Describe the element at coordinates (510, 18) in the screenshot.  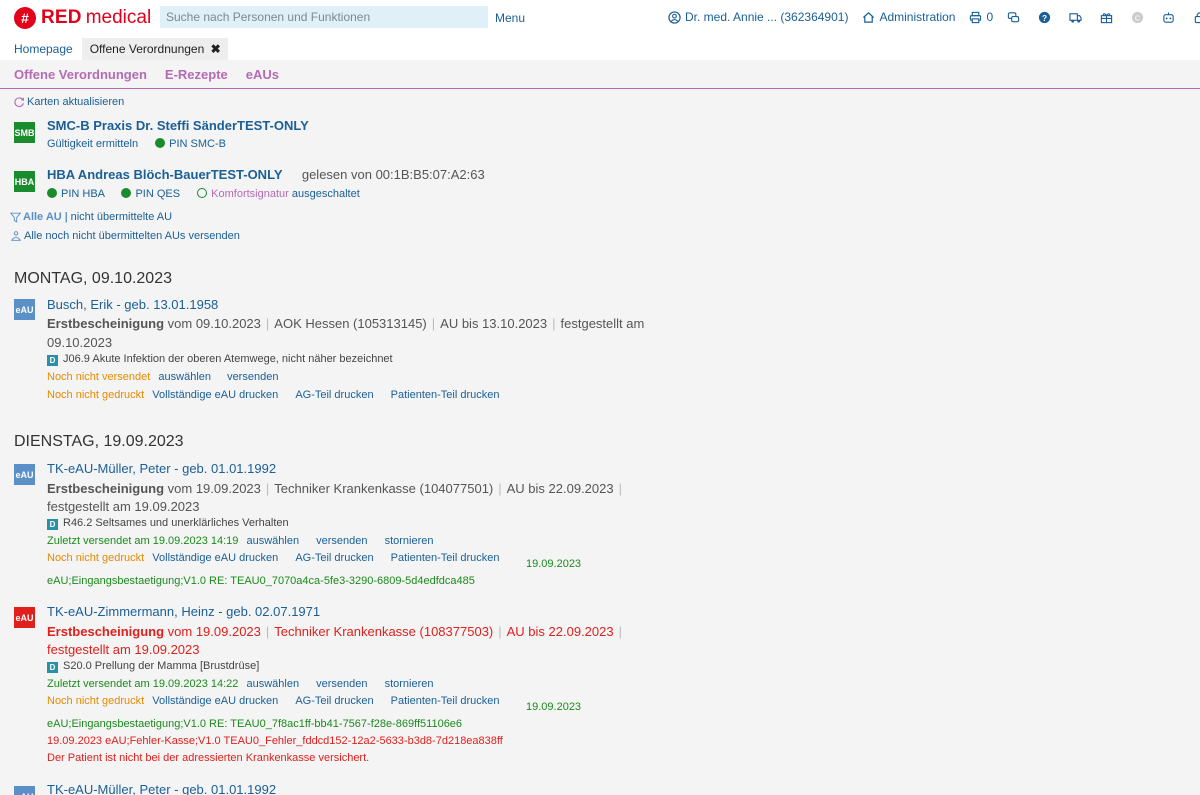
I see `menu-link: Menu` at that location.